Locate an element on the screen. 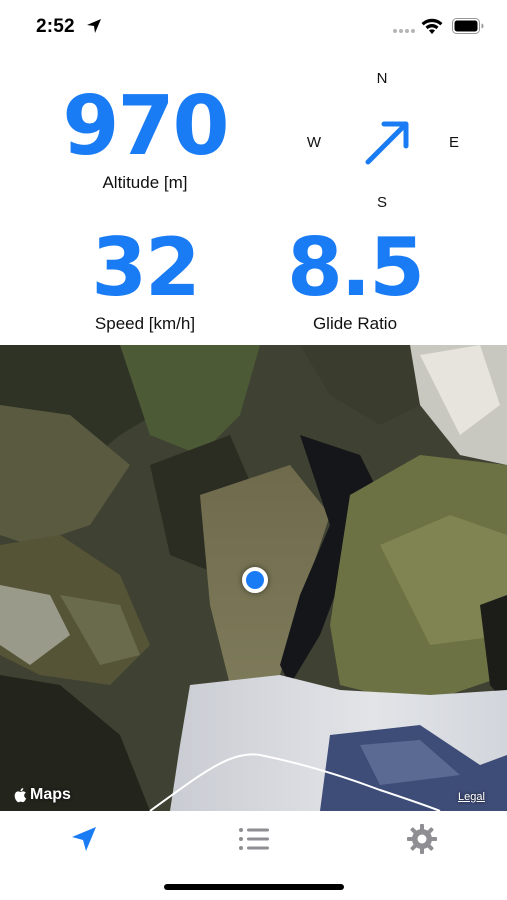 Image resolution: width=507 pixels, height=900 pixels. legal-link: Legal is located at coordinates (471, 797).